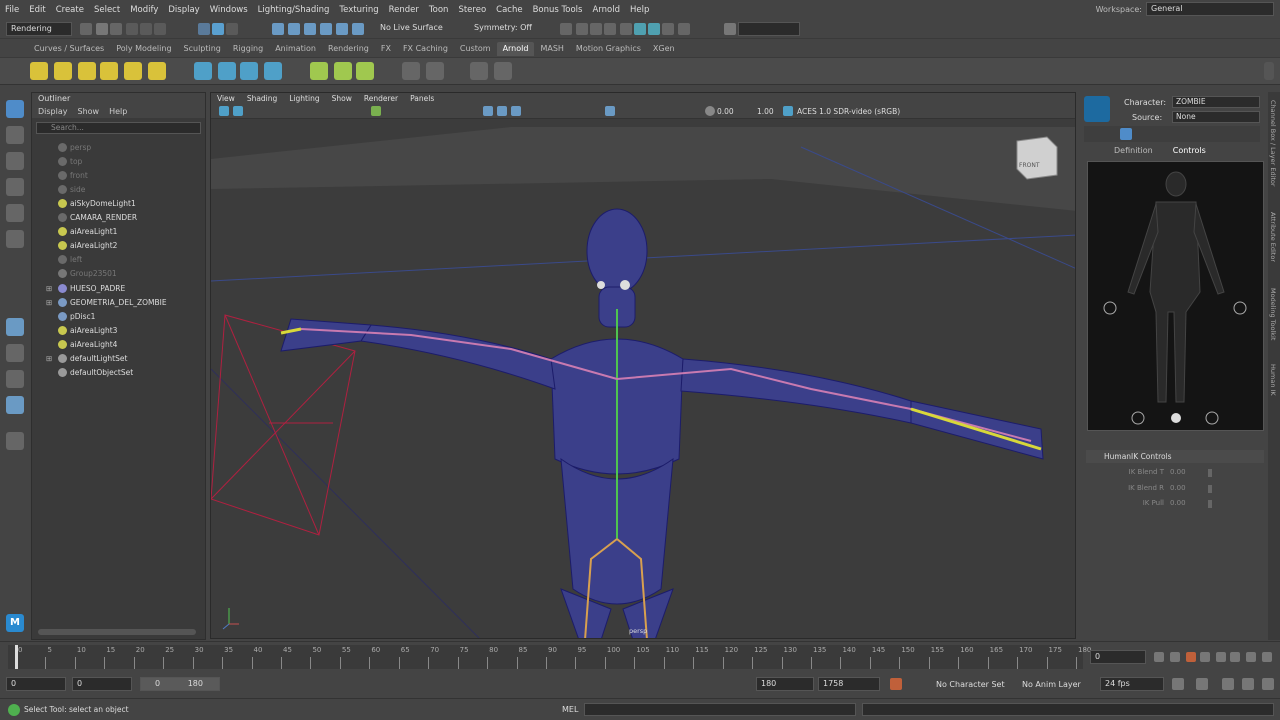  Describe the element at coordinates (107, 10) in the screenshot. I see `menu-select: Select` at that location.